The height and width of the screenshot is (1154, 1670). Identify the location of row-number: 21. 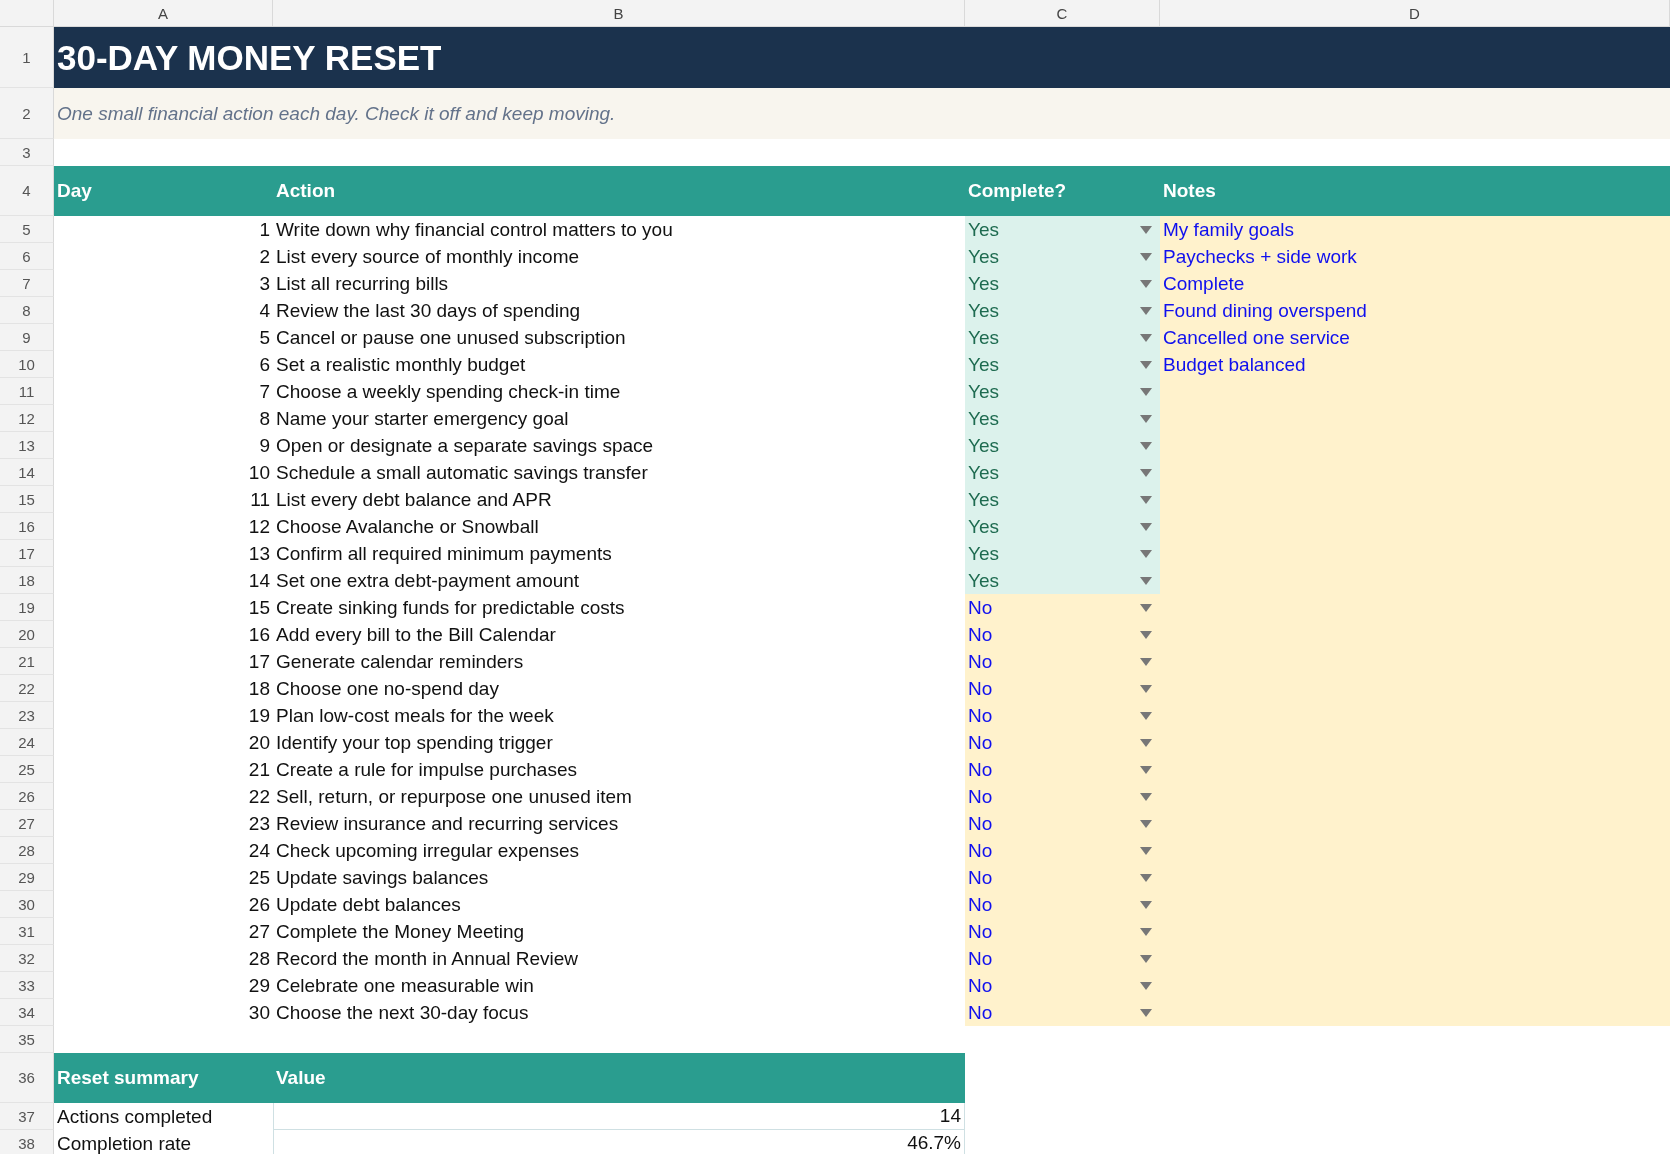
(27, 661).